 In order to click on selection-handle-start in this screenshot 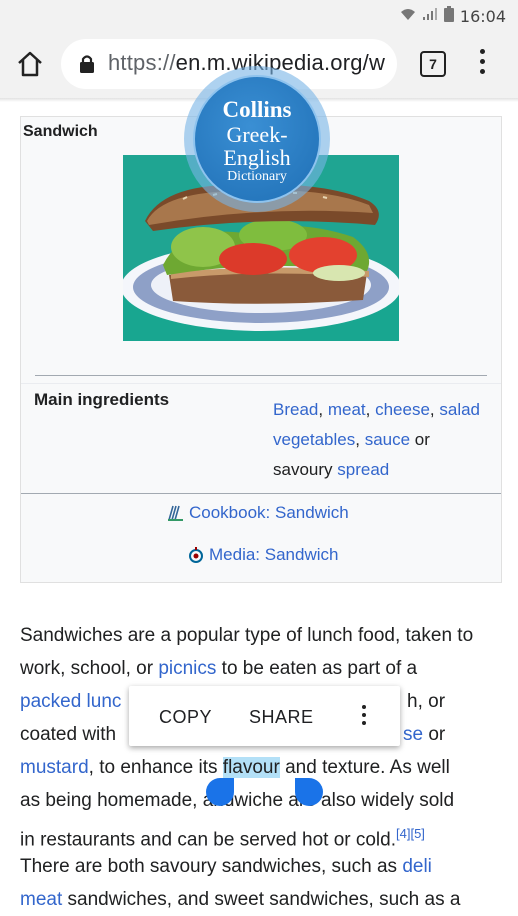, I will do `click(220, 792)`.